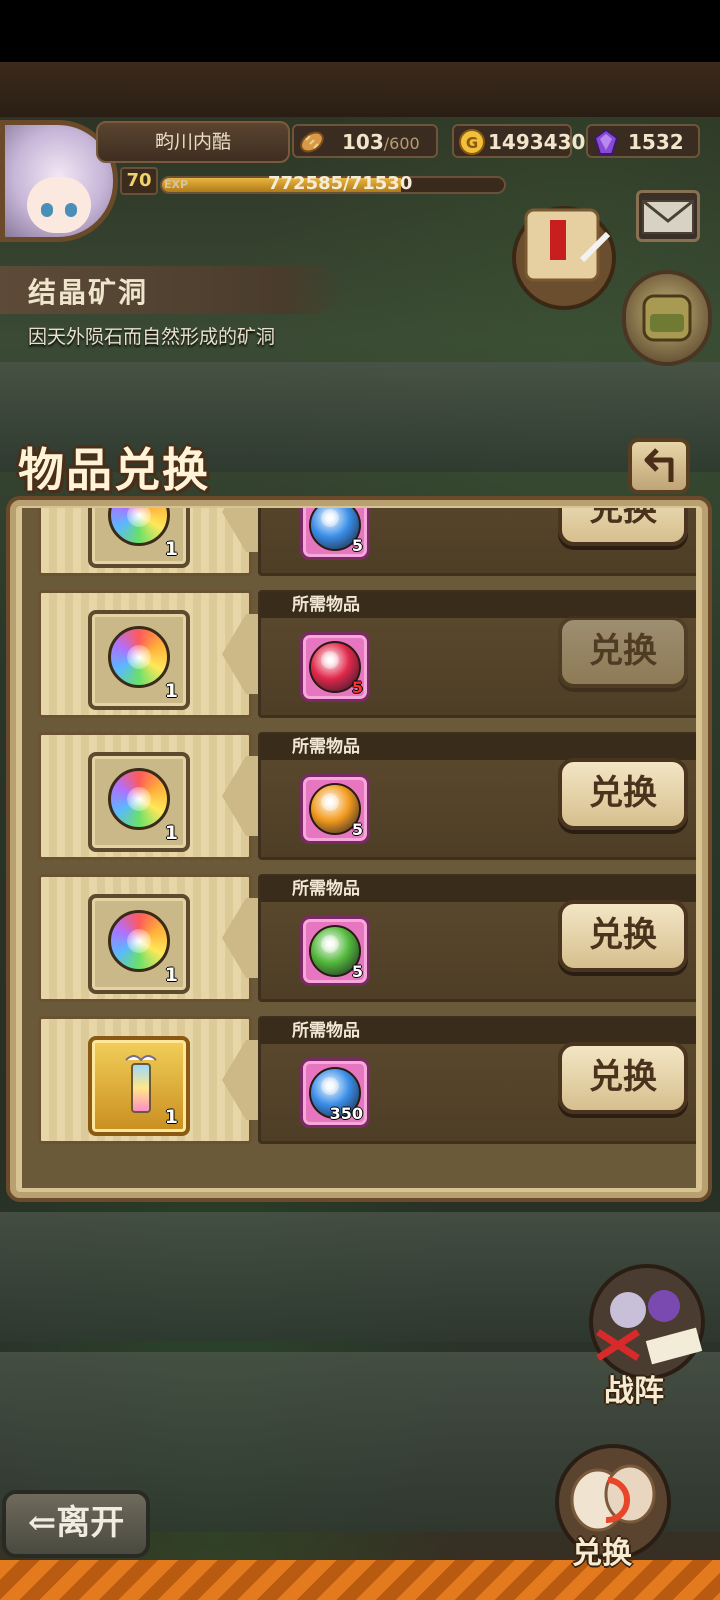  I want to click on hud-bar, so click(360, 89).